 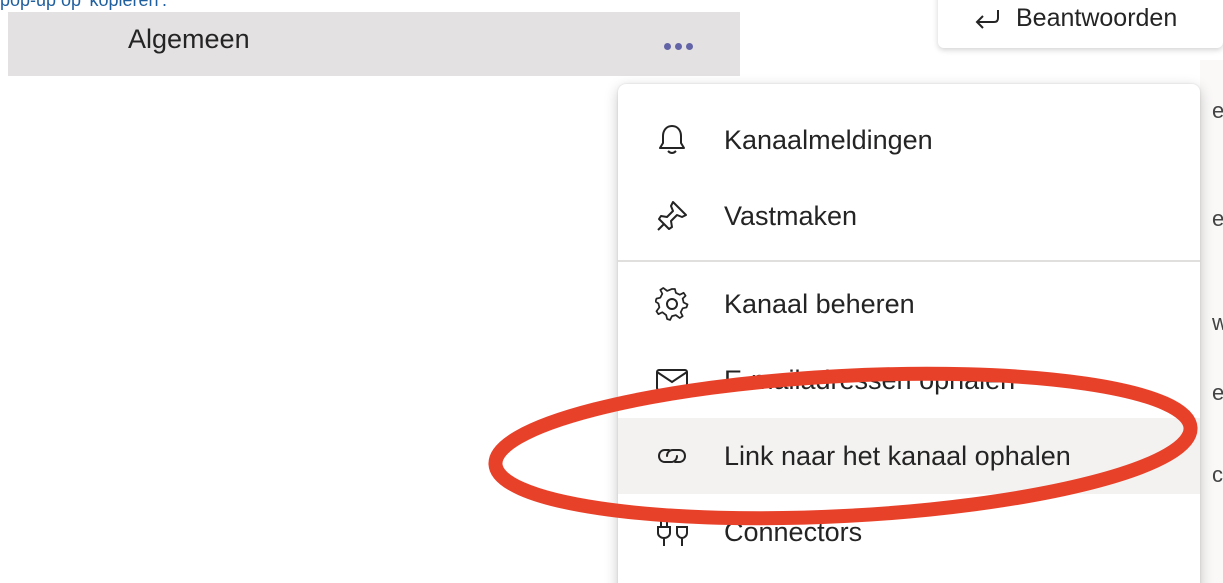 What do you see at coordinates (1097, 17) in the screenshot?
I see `reply-label: Beantwoorden` at bounding box center [1097, 17].